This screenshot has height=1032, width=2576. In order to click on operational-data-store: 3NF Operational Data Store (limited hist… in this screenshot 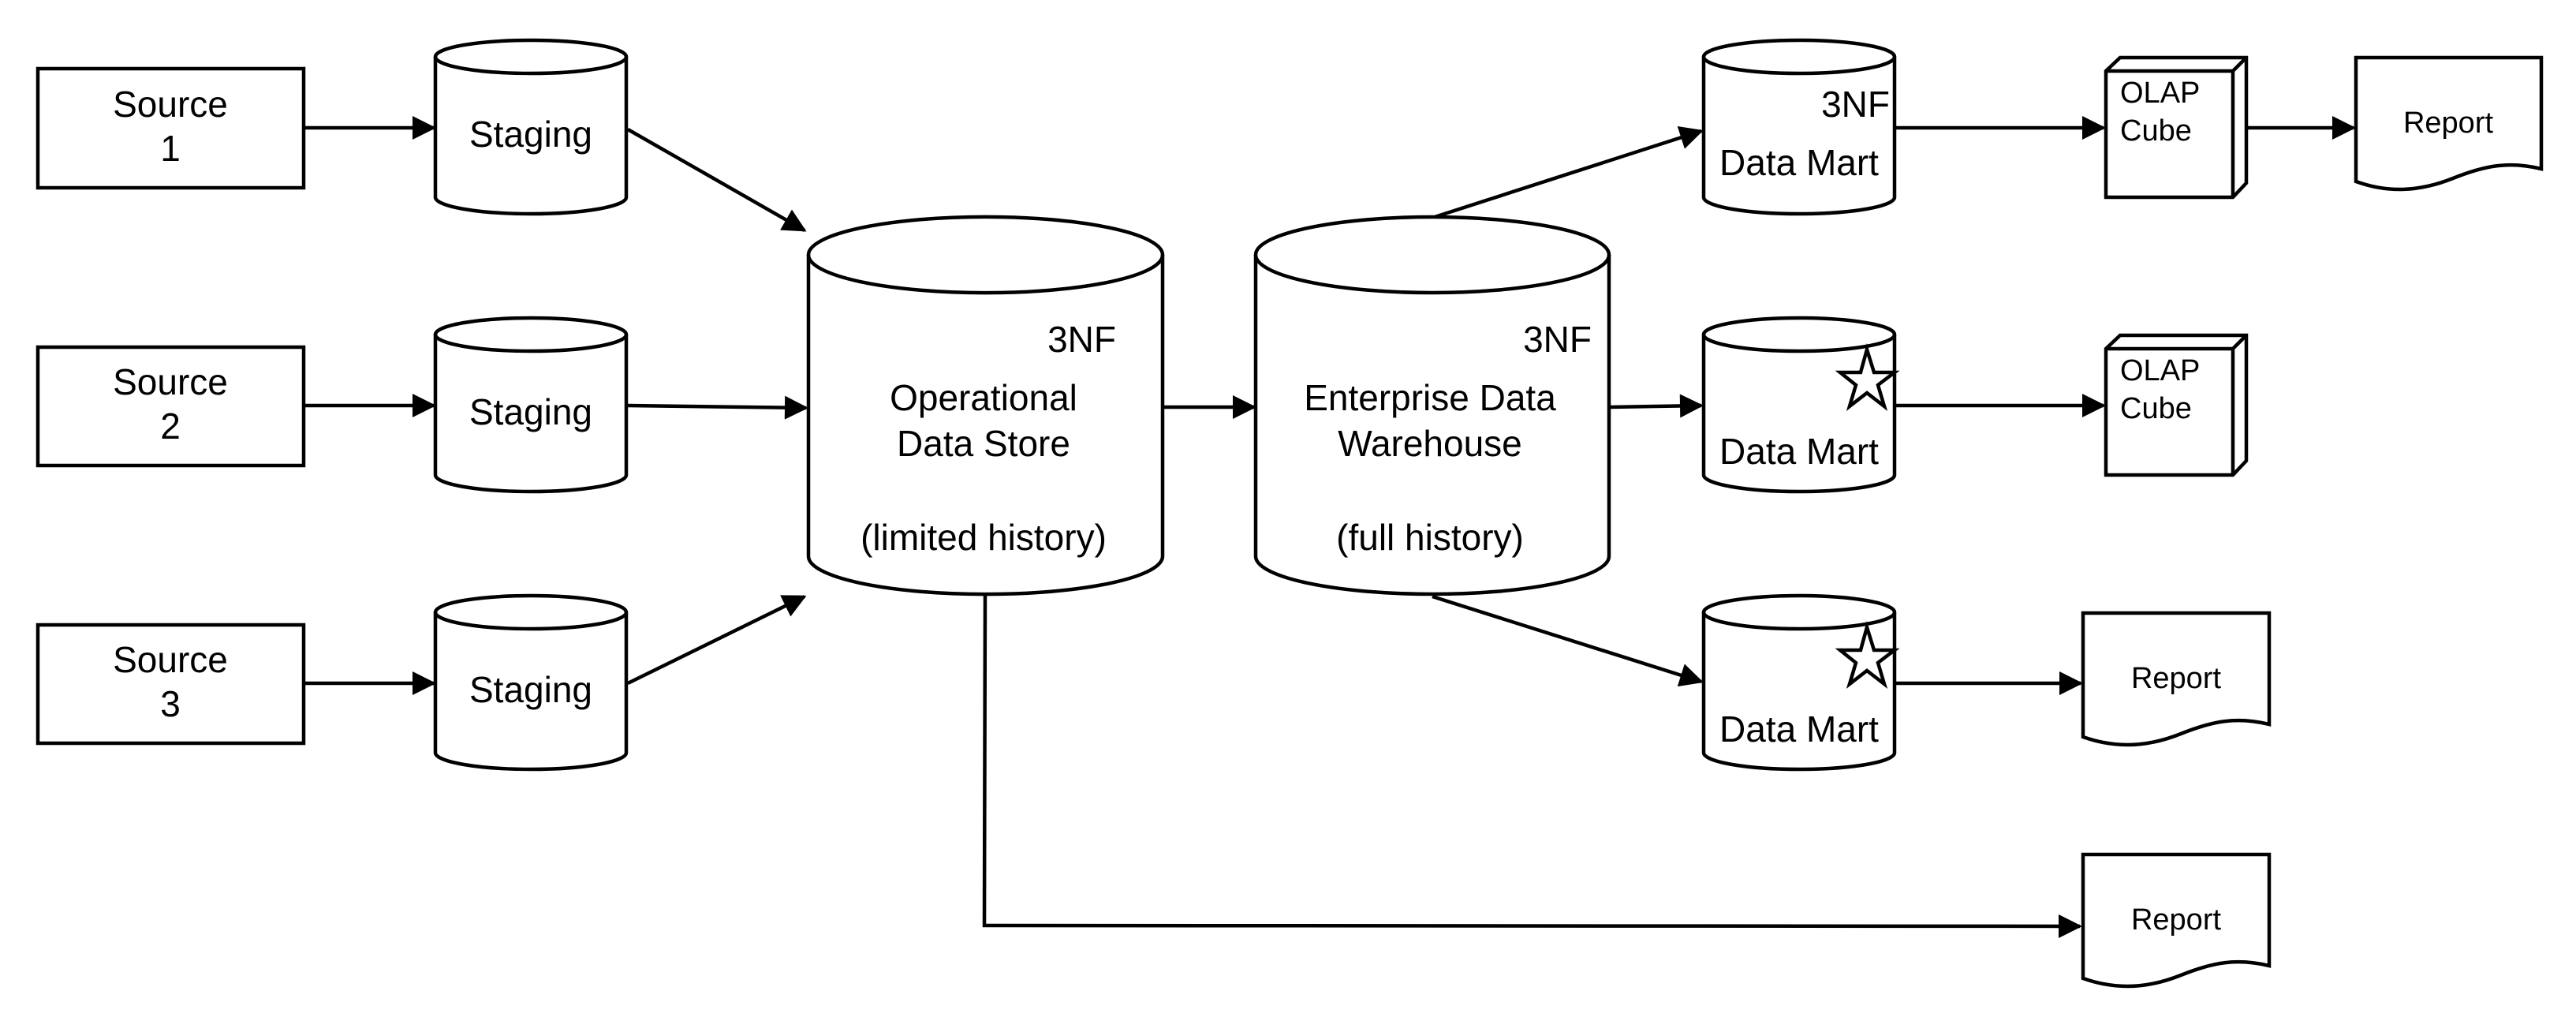, I will do `click(985, 406)`.